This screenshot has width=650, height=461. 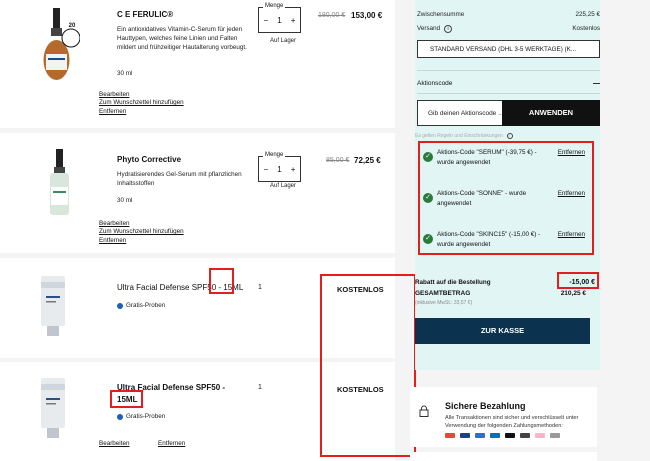 I want to click on discount-label: Rabatt auf die Bestellung, so click(x=453, y=282).